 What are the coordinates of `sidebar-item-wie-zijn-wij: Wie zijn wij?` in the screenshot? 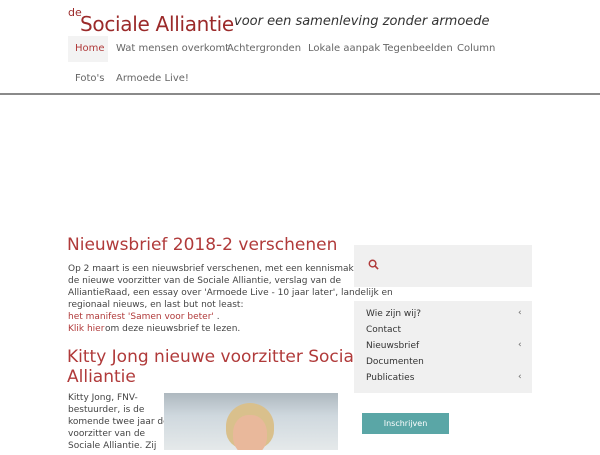 It's located at (393, 314).